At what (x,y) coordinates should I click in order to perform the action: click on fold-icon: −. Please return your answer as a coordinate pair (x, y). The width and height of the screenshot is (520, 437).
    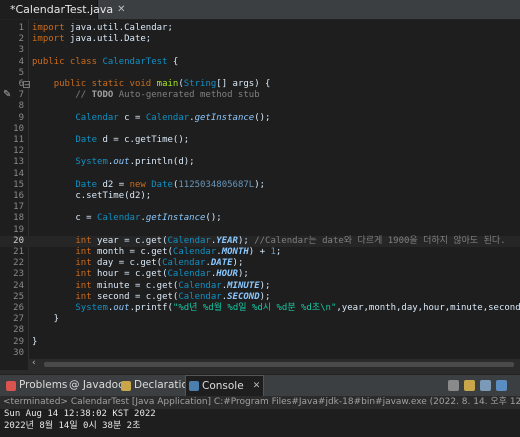
    Looking at the image, I should click on (26, 85).